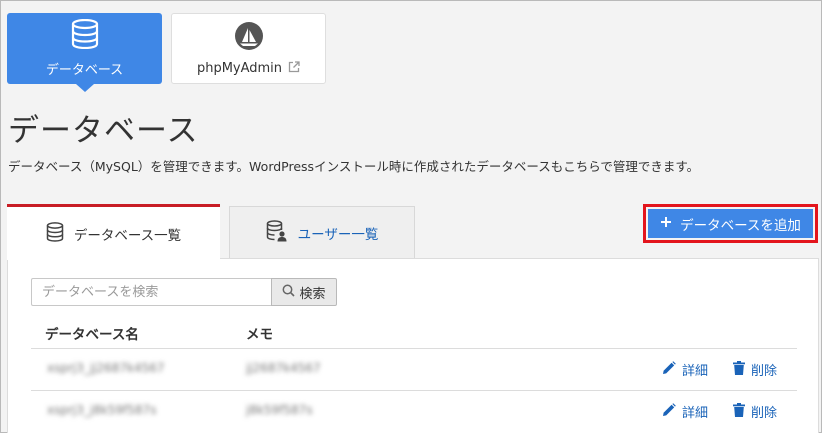  What do you see at coordinates (279, 410) in the screenshot?
I see `memo-cell: j8k59f587s` at bounding box center [279, 410].